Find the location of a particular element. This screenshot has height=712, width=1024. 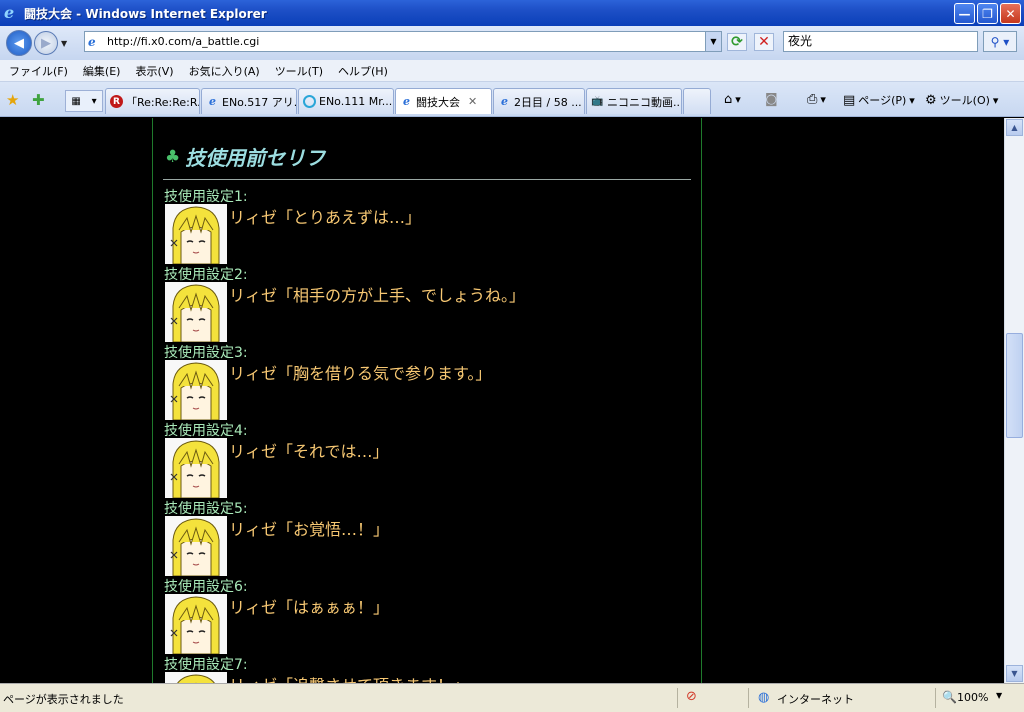

vertical-scrollbar: ▲ ▼ is located at coordinates (1014, 400).